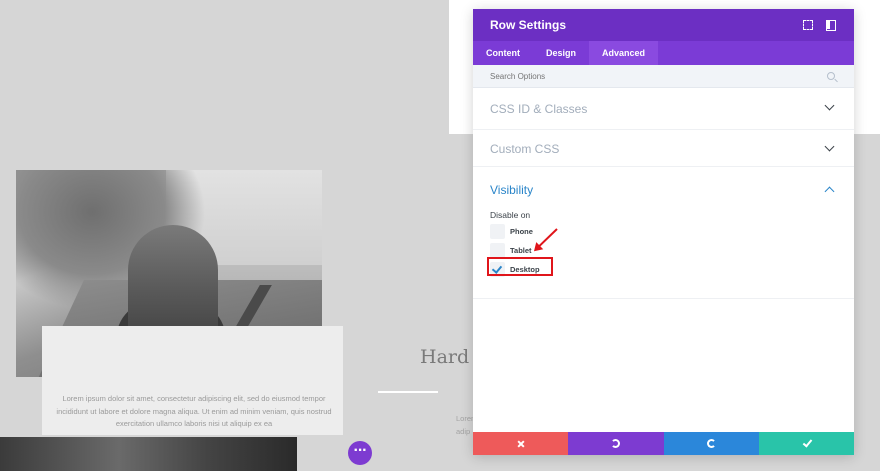 The image size is (880, 471). I want to click on dots-icon: ···, so click(360, 450).